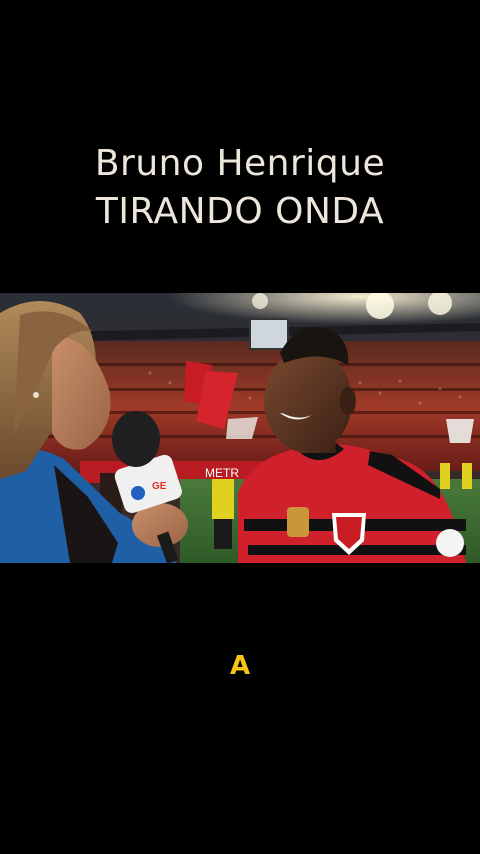 This screenshot has height=854, width=480. I want to click on caption-text: A, so click(240, 666).